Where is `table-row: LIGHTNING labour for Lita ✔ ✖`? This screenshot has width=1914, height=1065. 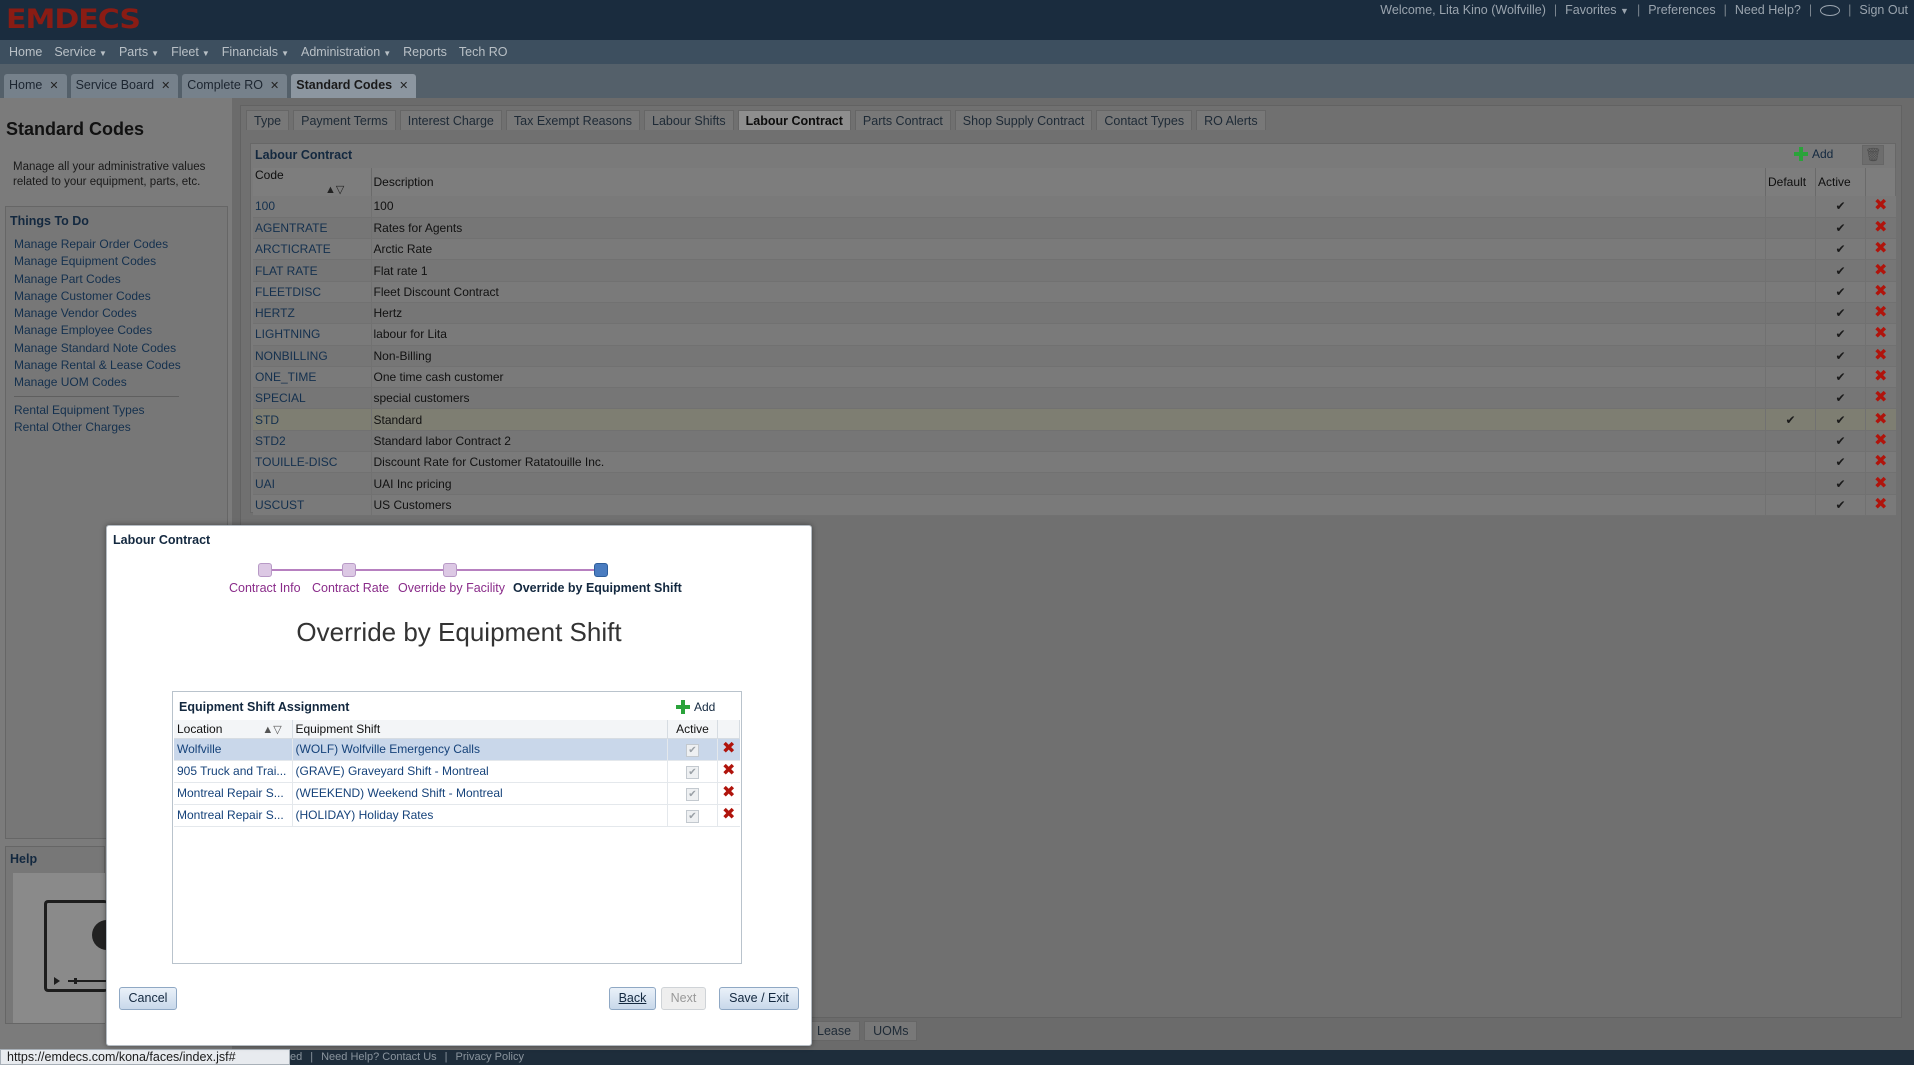
table-row: LIGHTNING labour for Lita ✔ ✖ is located at coordinates (1074, 334).